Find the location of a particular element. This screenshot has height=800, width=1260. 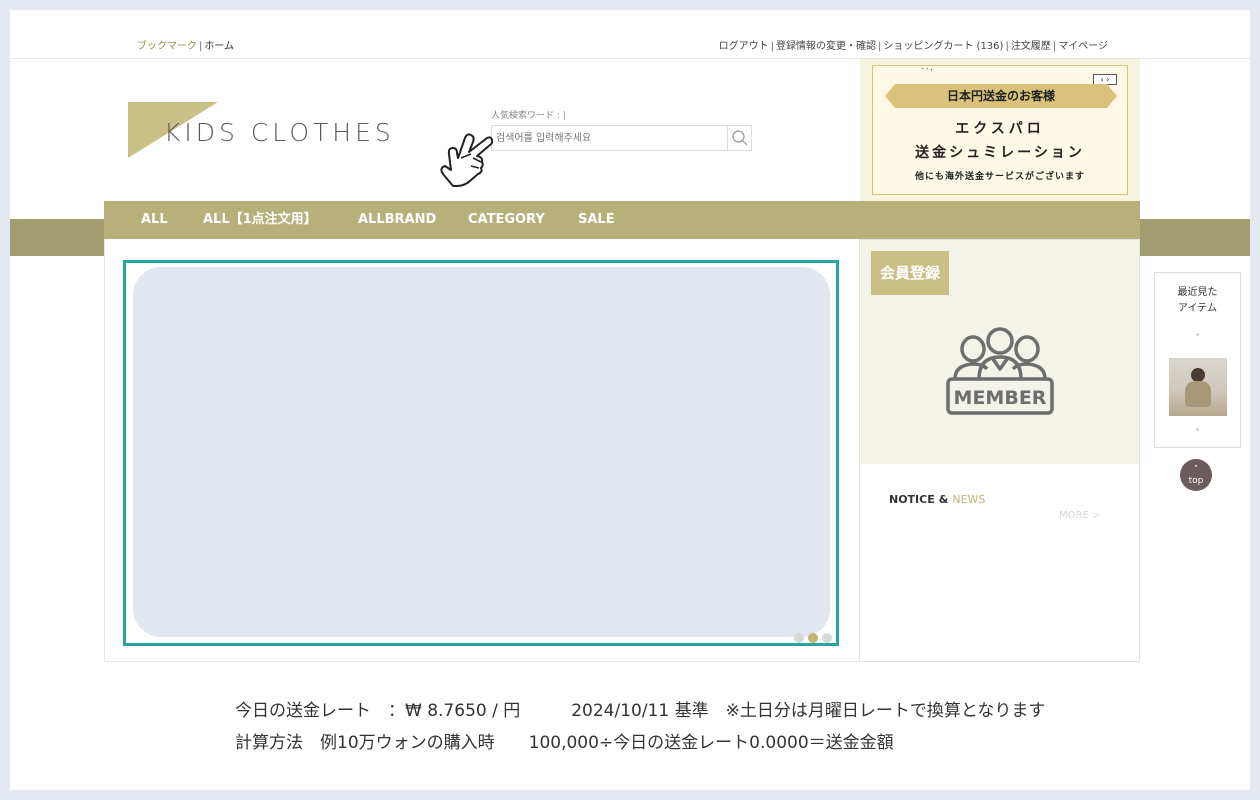

slider-dot-active is located at coordinates (813, 638).